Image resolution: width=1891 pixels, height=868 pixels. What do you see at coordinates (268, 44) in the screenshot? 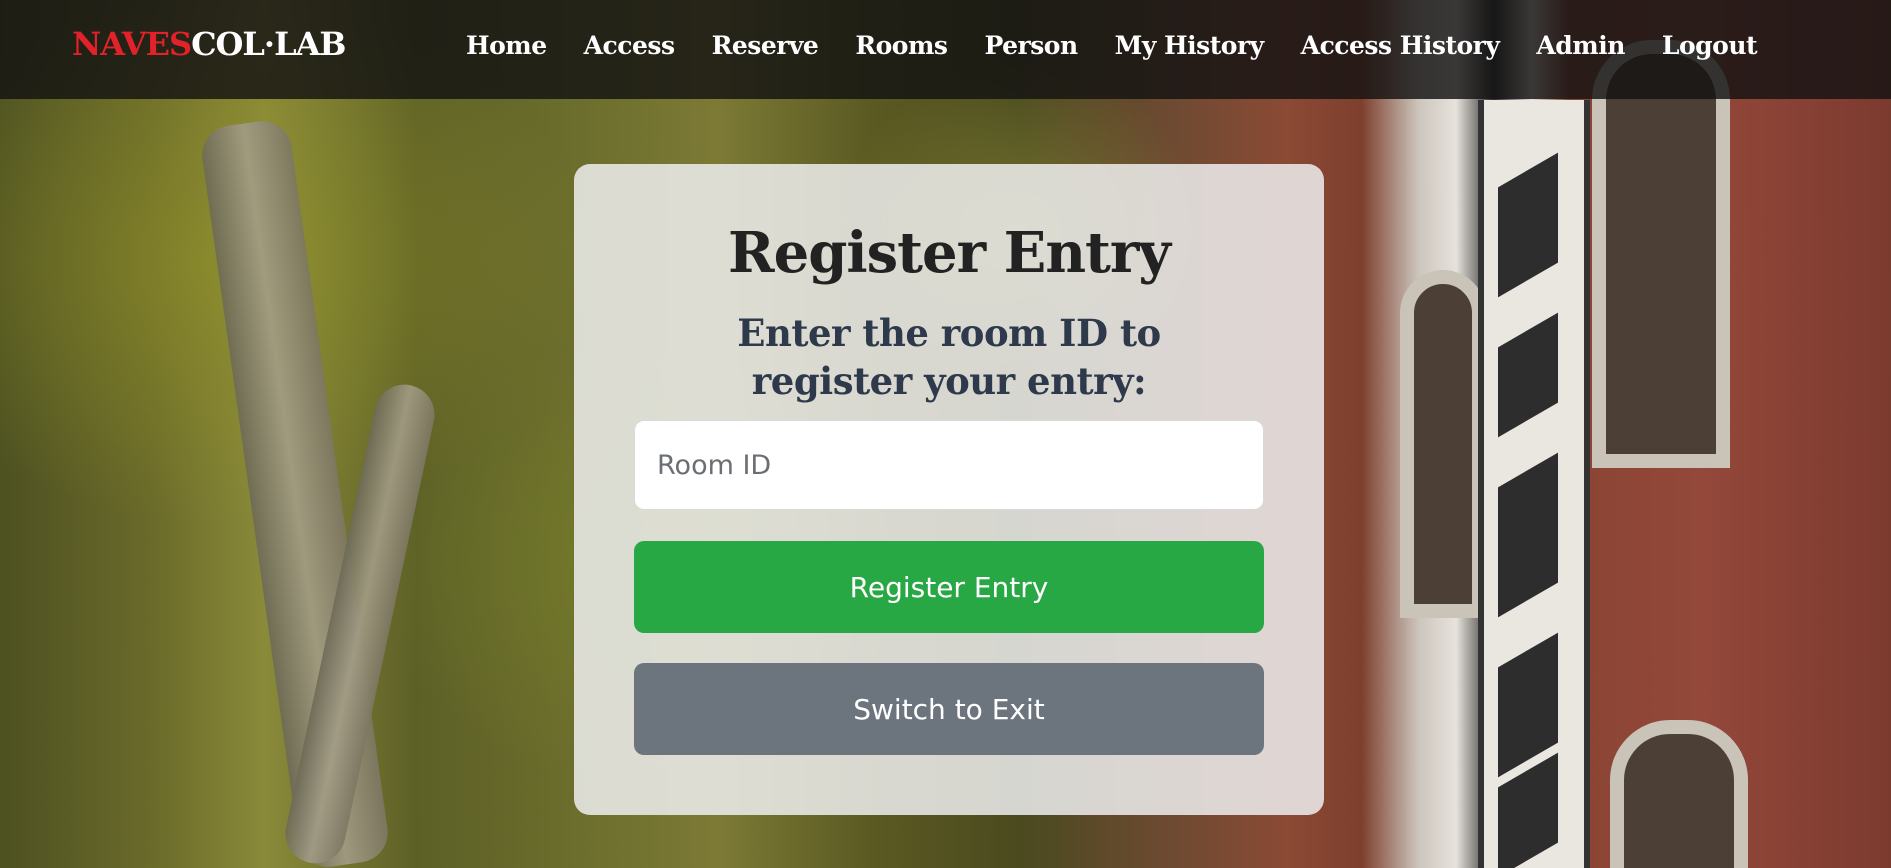
I see `brand-logo-part2: COL·LAB` at bounding box center [268, 44].